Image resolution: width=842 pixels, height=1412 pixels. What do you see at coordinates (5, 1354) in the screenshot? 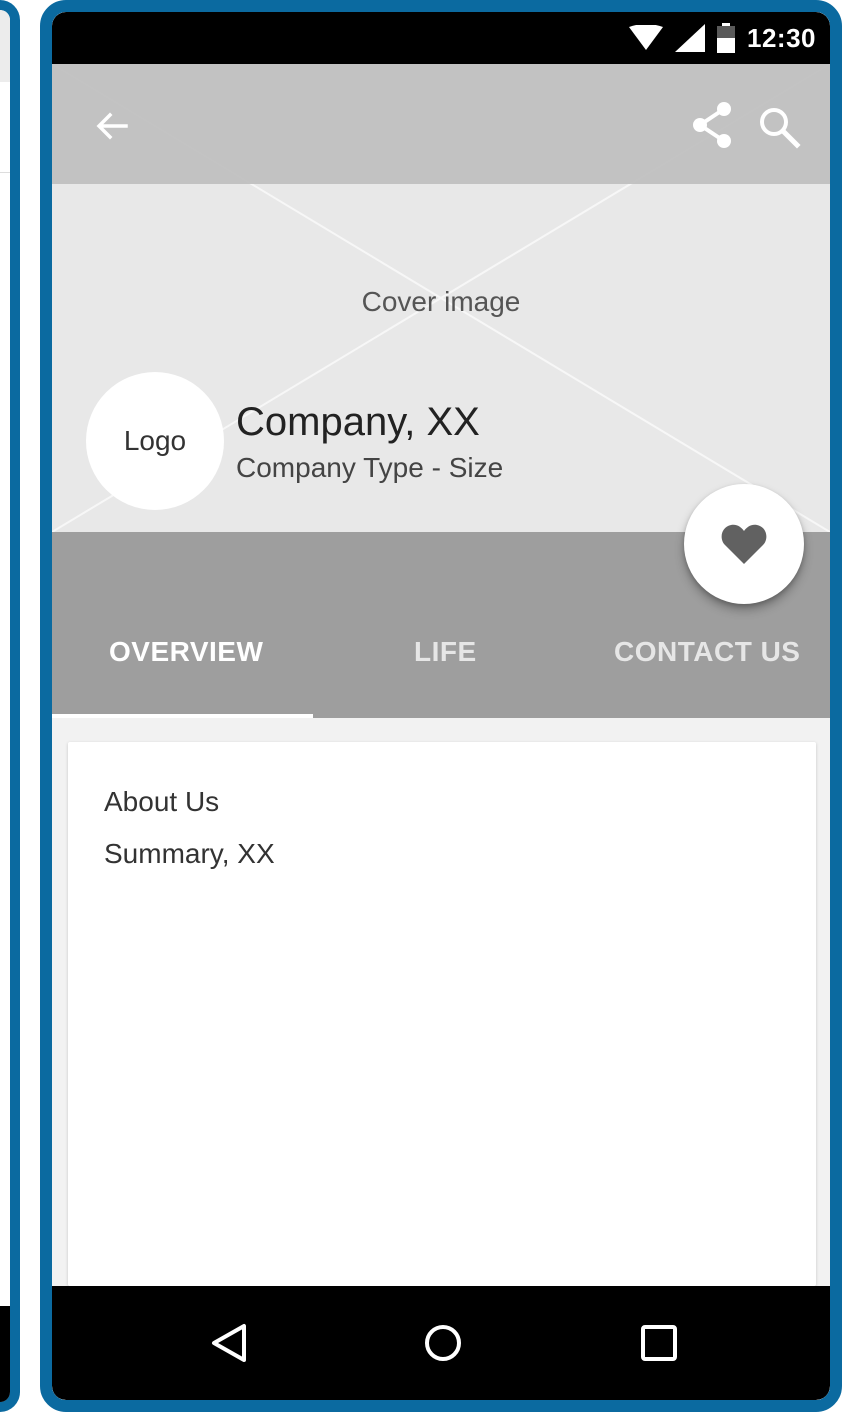
I see `previous-screen-navbar` at bounding box center [5, 1354].